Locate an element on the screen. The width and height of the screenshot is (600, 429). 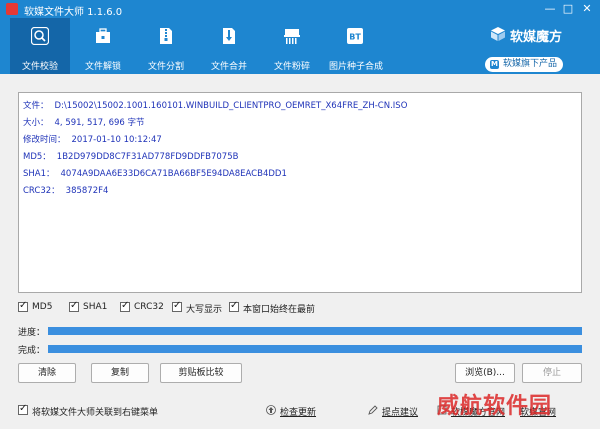
option-label: MD5 is located at coordinates (42, 307).